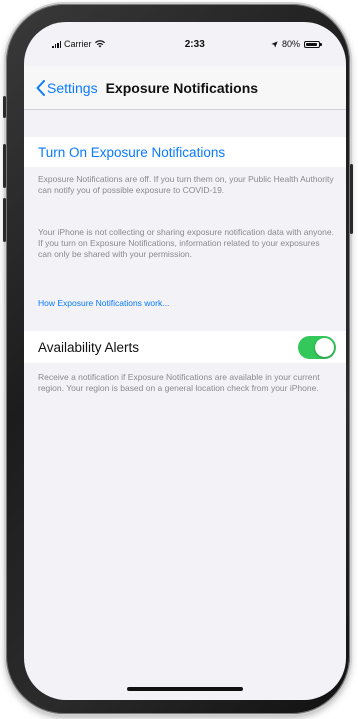 This screenshot has width=358, height=719. I want to click on volume-down-button, so click(4, 220).